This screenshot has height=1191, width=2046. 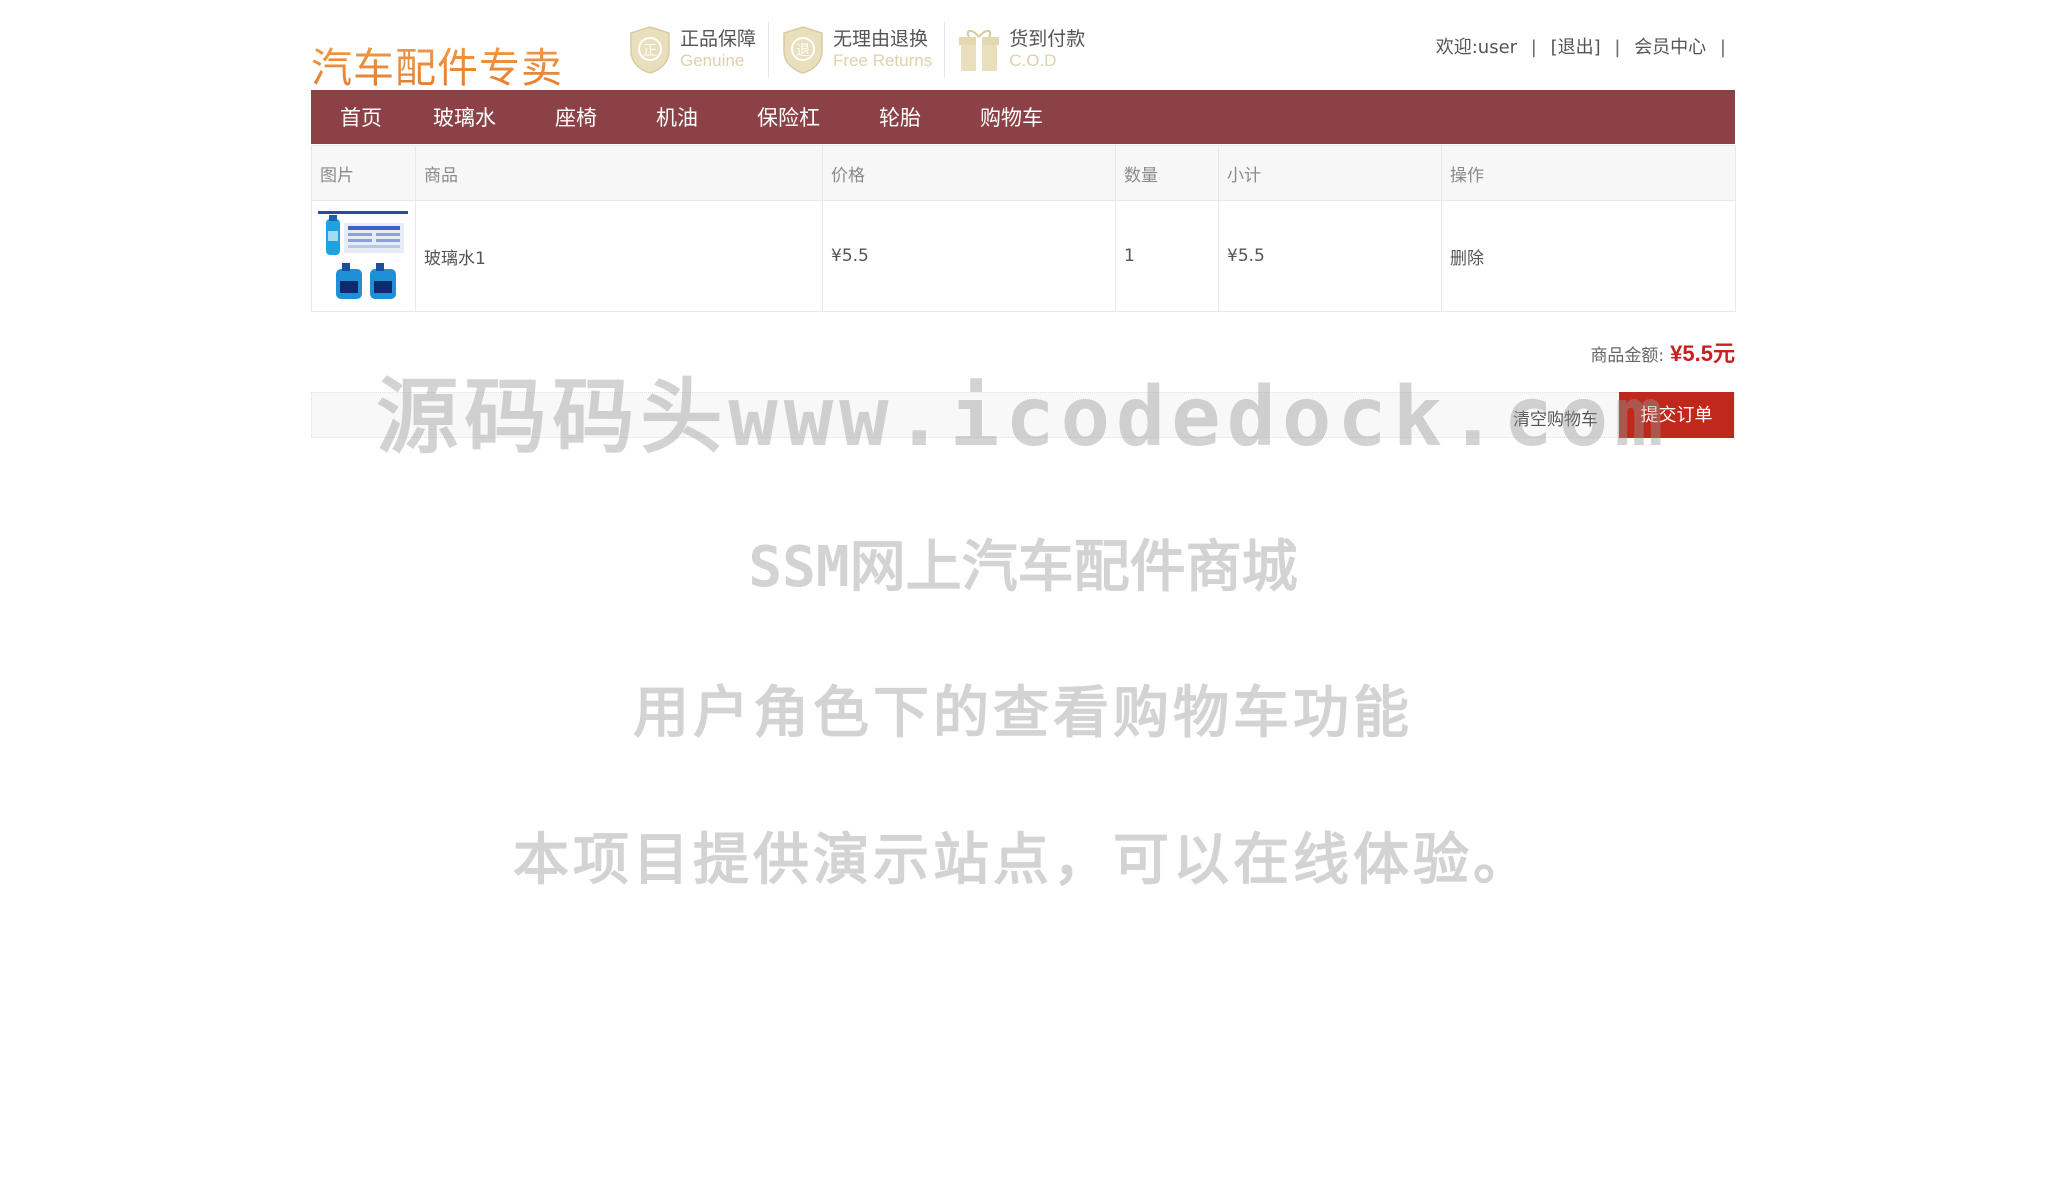 What do you see at coordinates (1576, 46) in the screenshot?
I see `logout-link: [退出]` at bounding box center [1576, 46].